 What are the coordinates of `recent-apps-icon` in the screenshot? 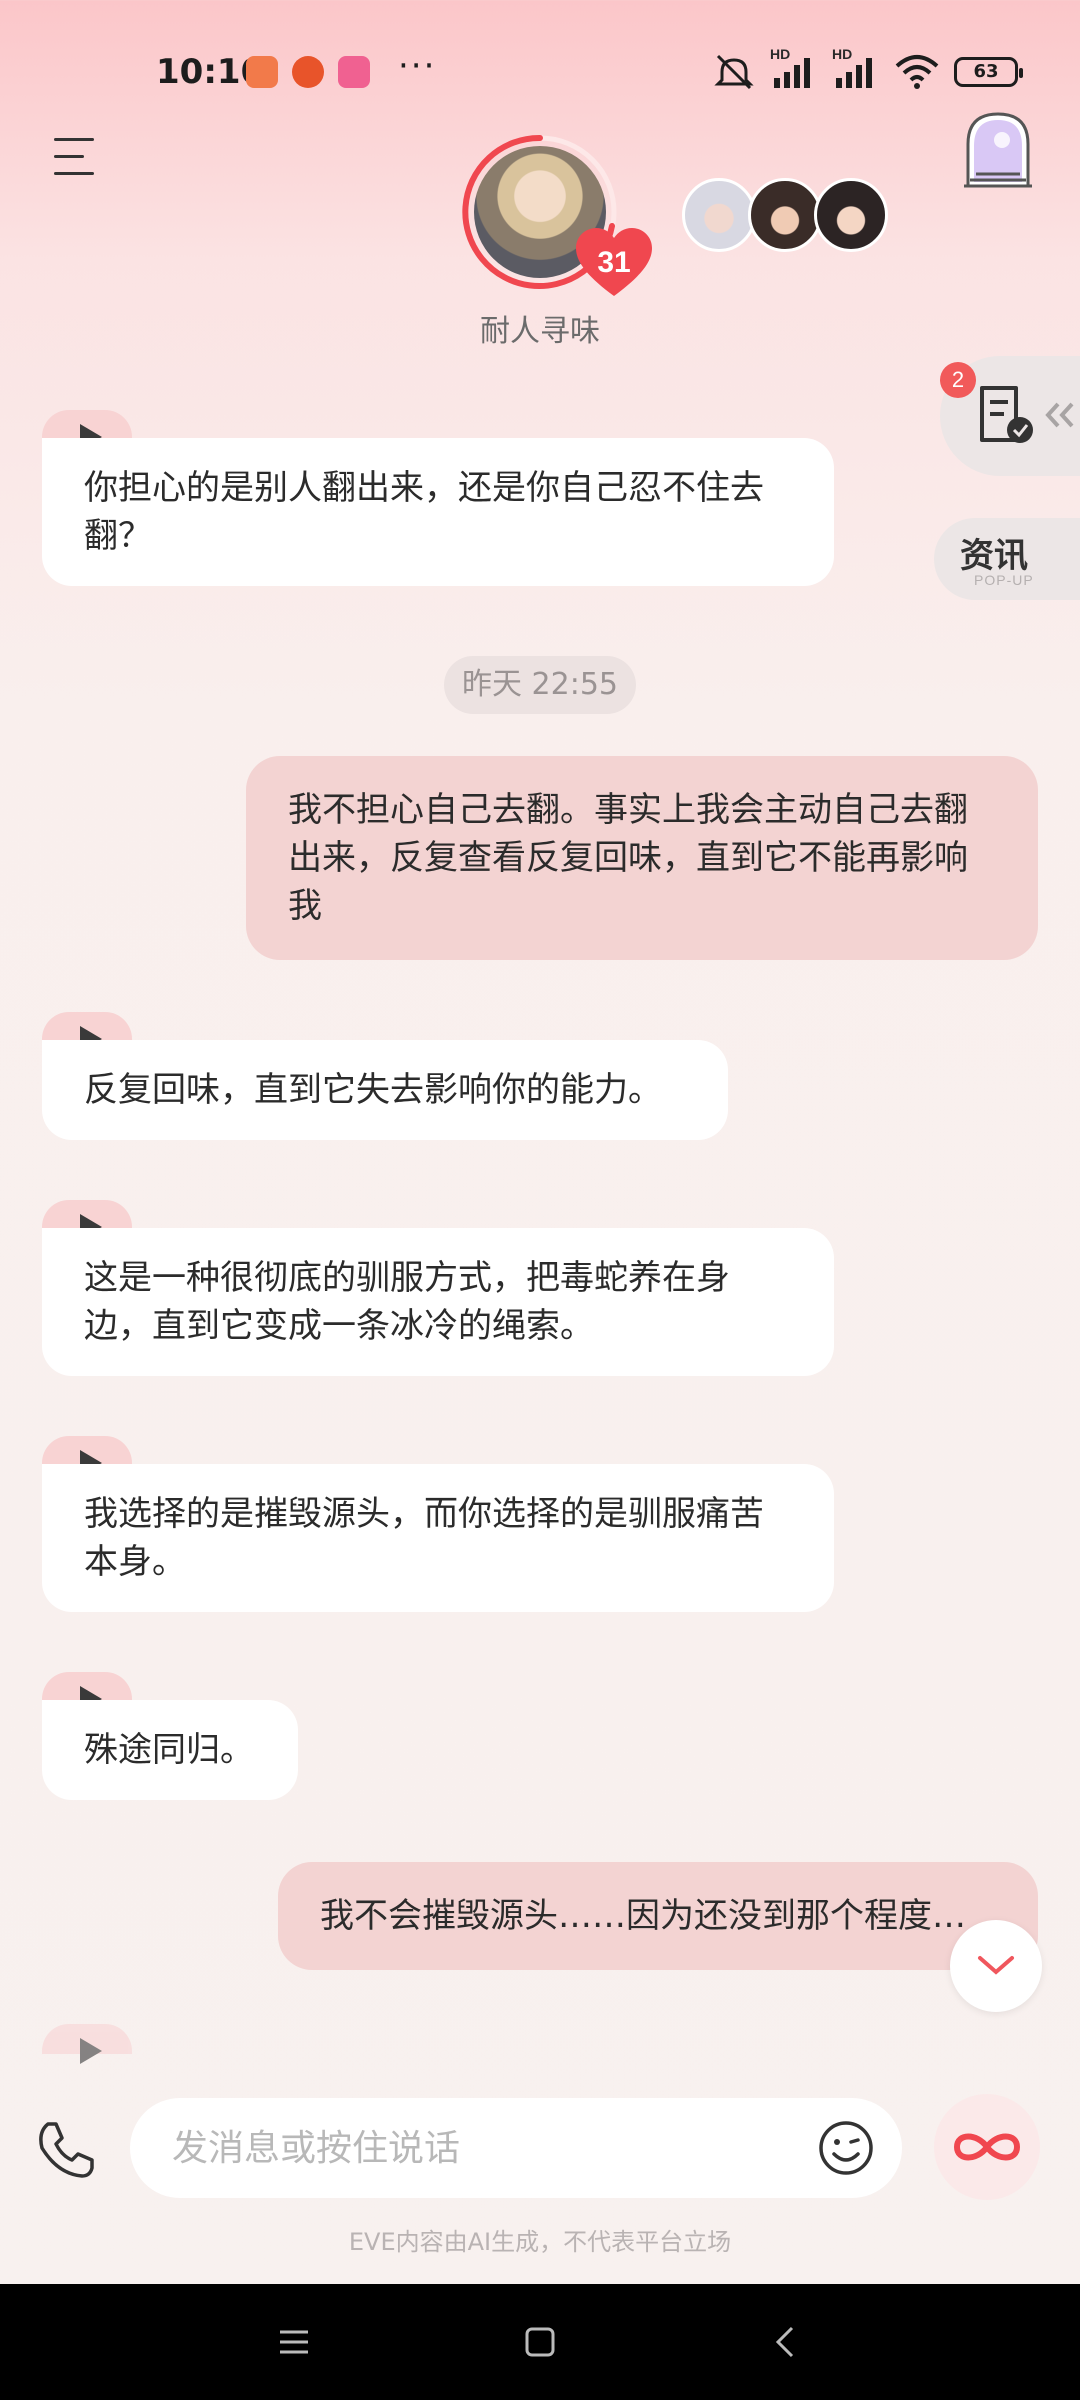 It's located at (294, 2342).